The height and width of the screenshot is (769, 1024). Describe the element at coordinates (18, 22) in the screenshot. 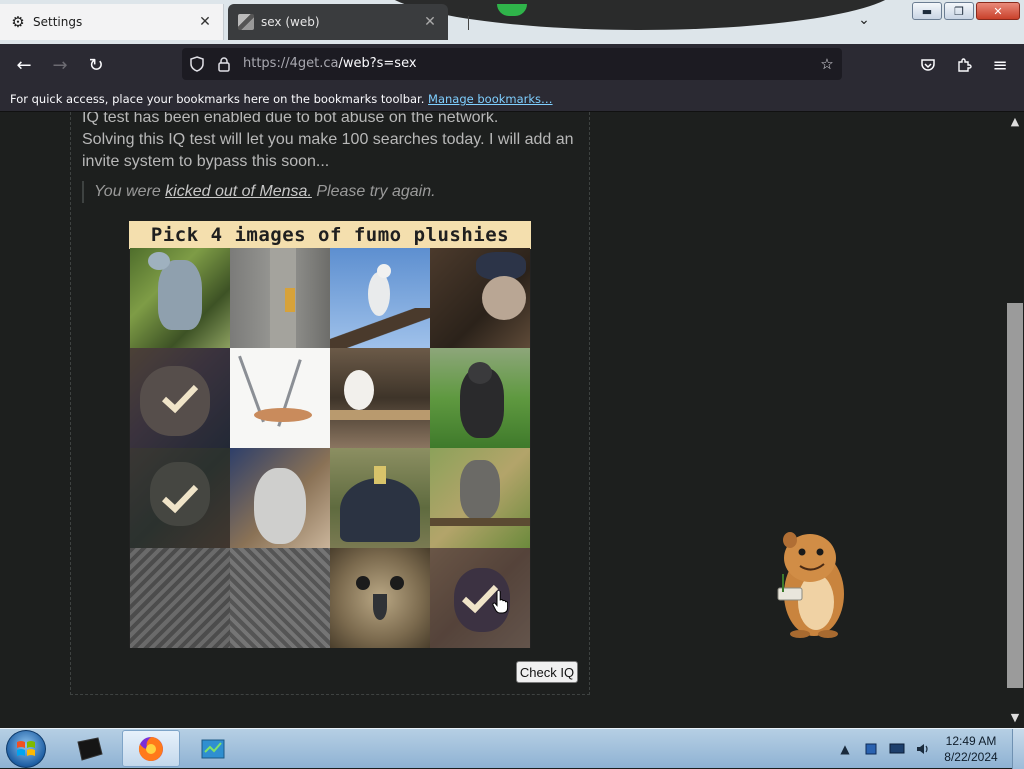

I see `gear-icon: ⚙` at that location.